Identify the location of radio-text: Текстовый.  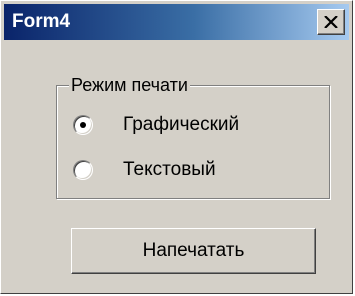
(144, 170).